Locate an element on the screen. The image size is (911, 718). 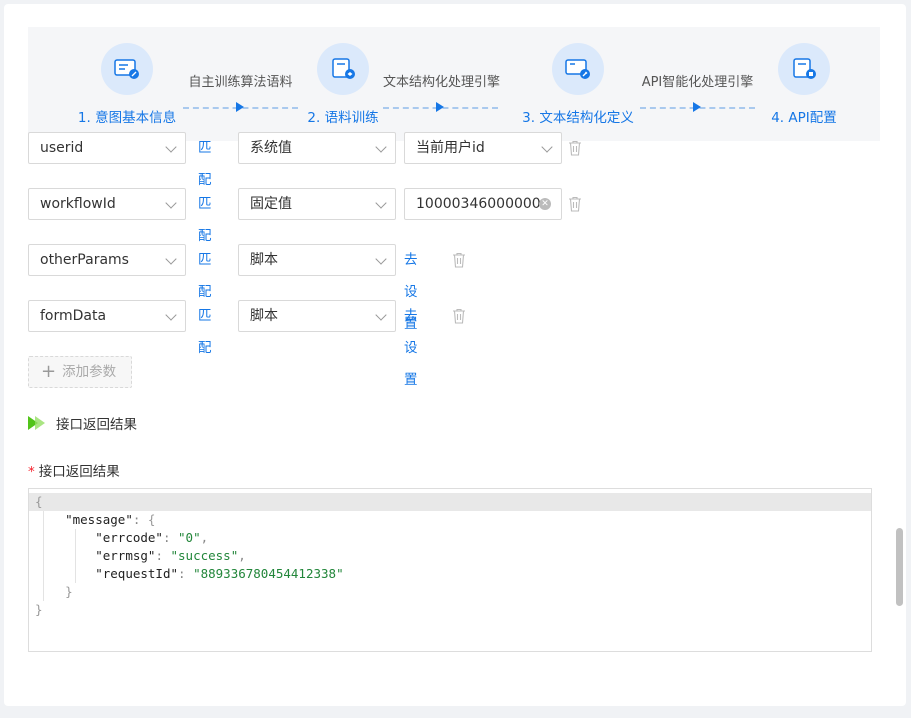
result-field-label: * 接口返回结果 is located at coordinates (74, 472).